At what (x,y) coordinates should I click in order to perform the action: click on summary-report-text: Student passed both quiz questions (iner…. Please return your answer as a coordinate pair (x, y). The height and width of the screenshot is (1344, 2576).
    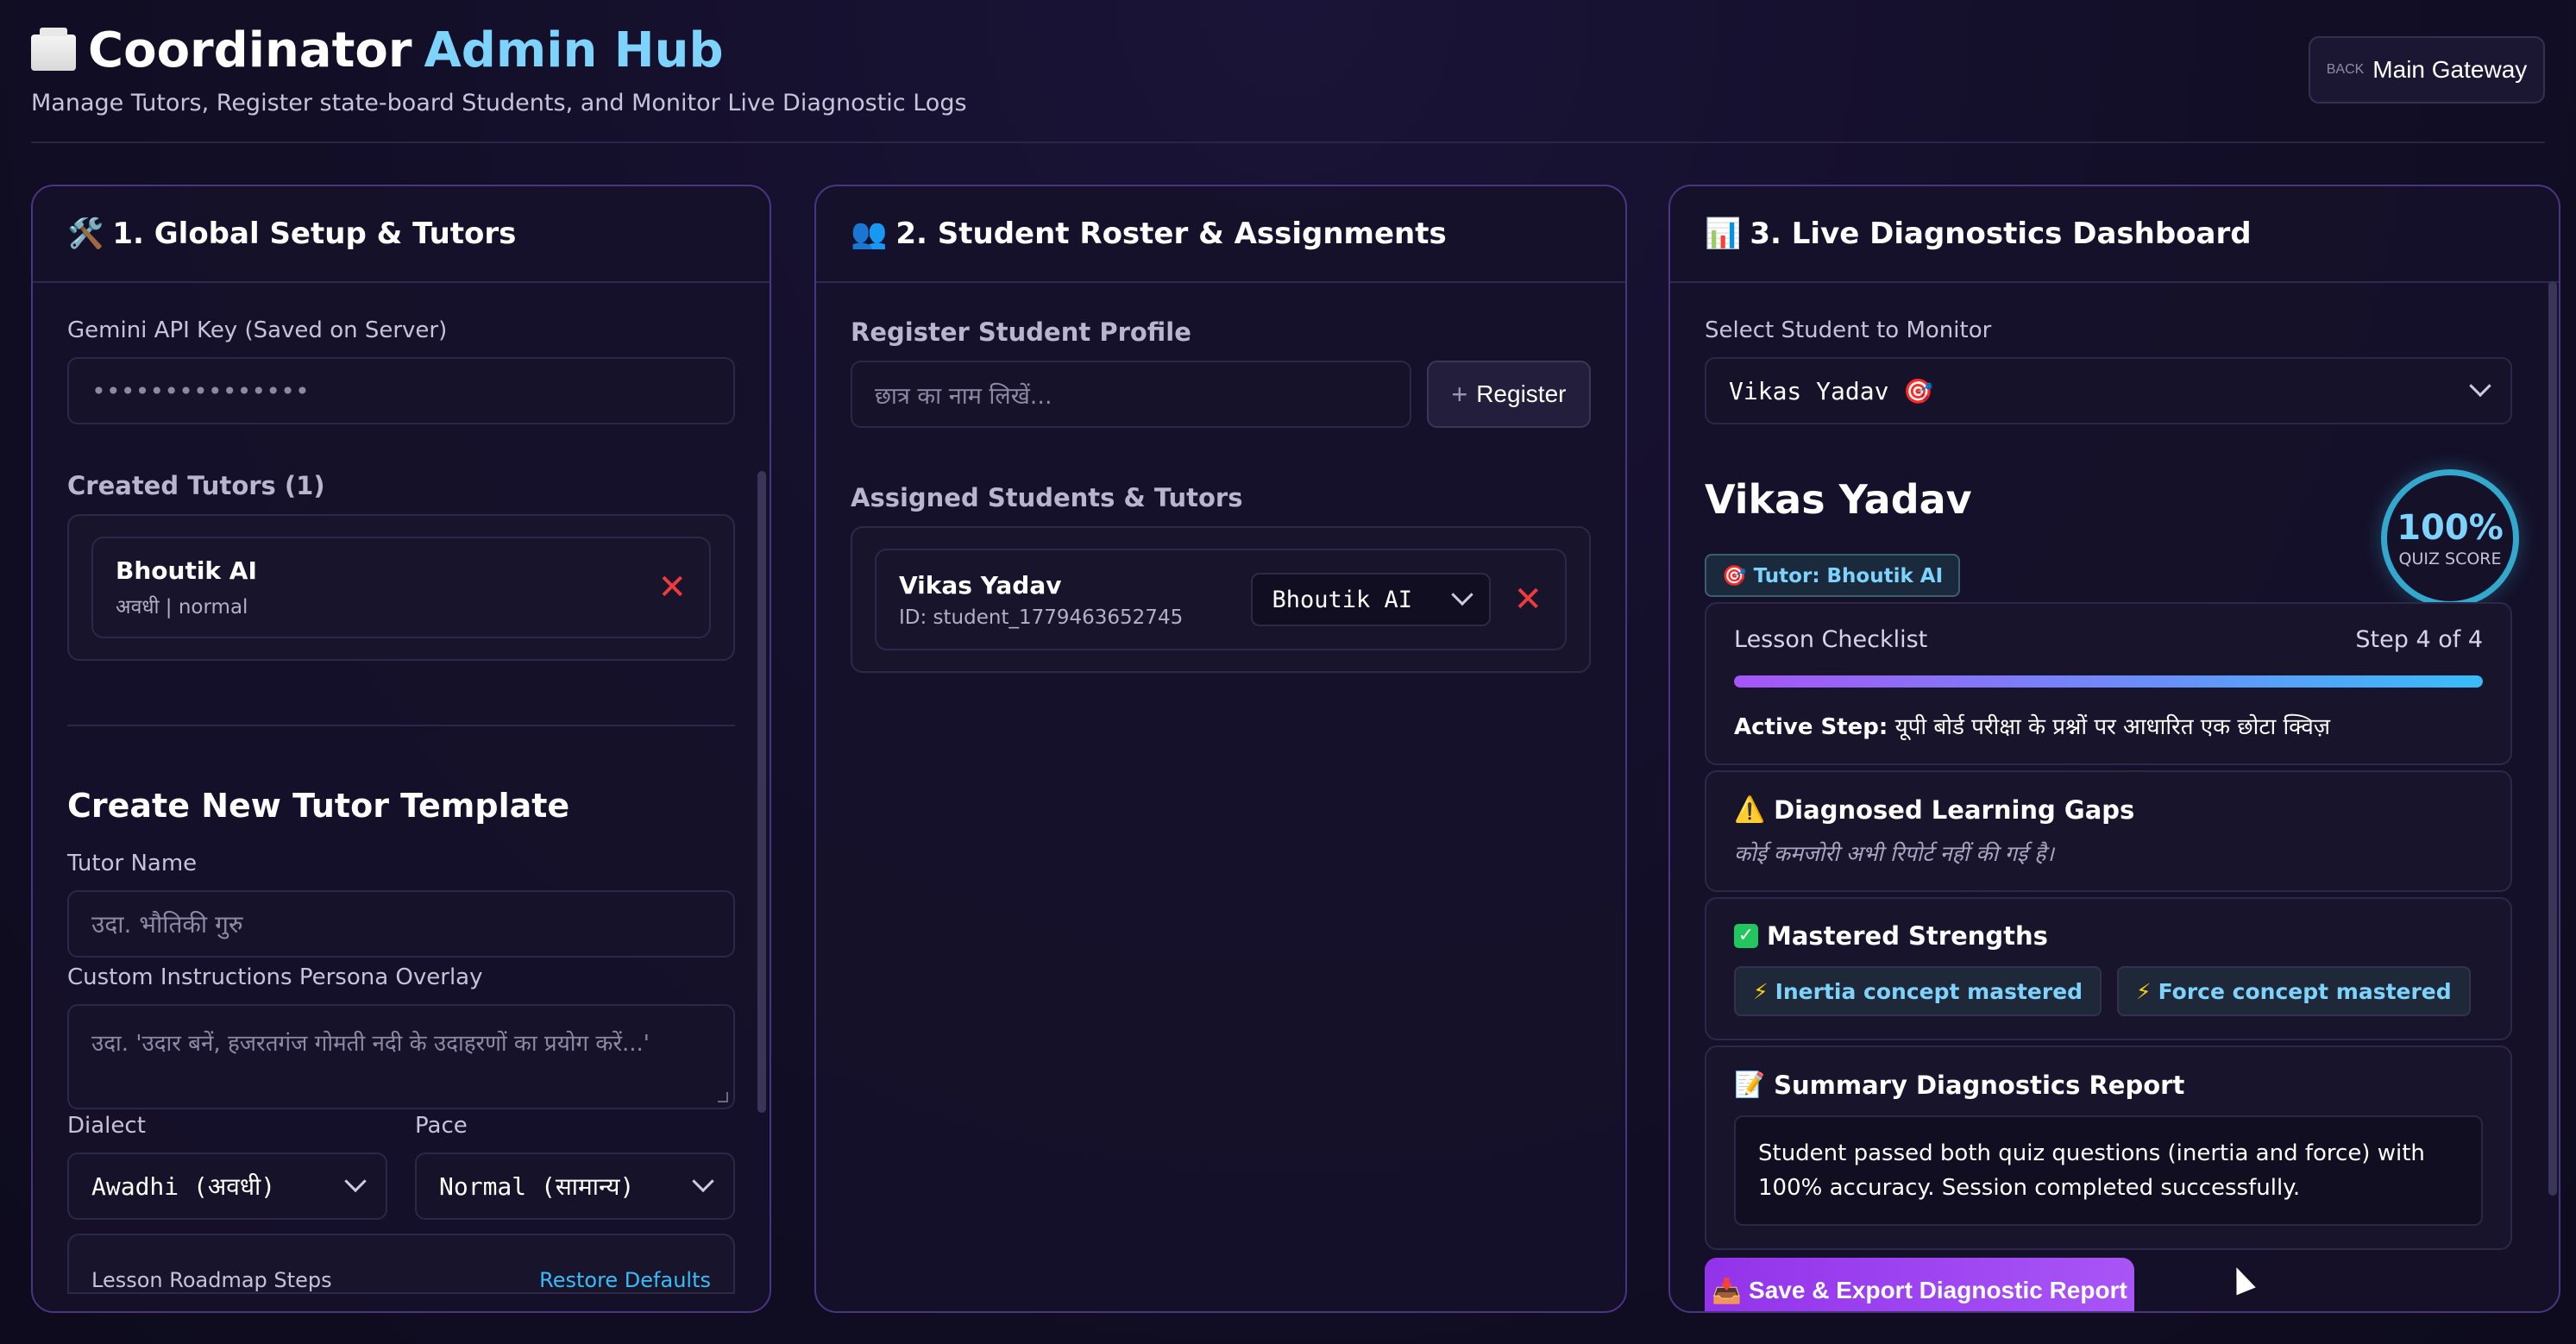
    Looking at the image, I should click on (2108, 1170).